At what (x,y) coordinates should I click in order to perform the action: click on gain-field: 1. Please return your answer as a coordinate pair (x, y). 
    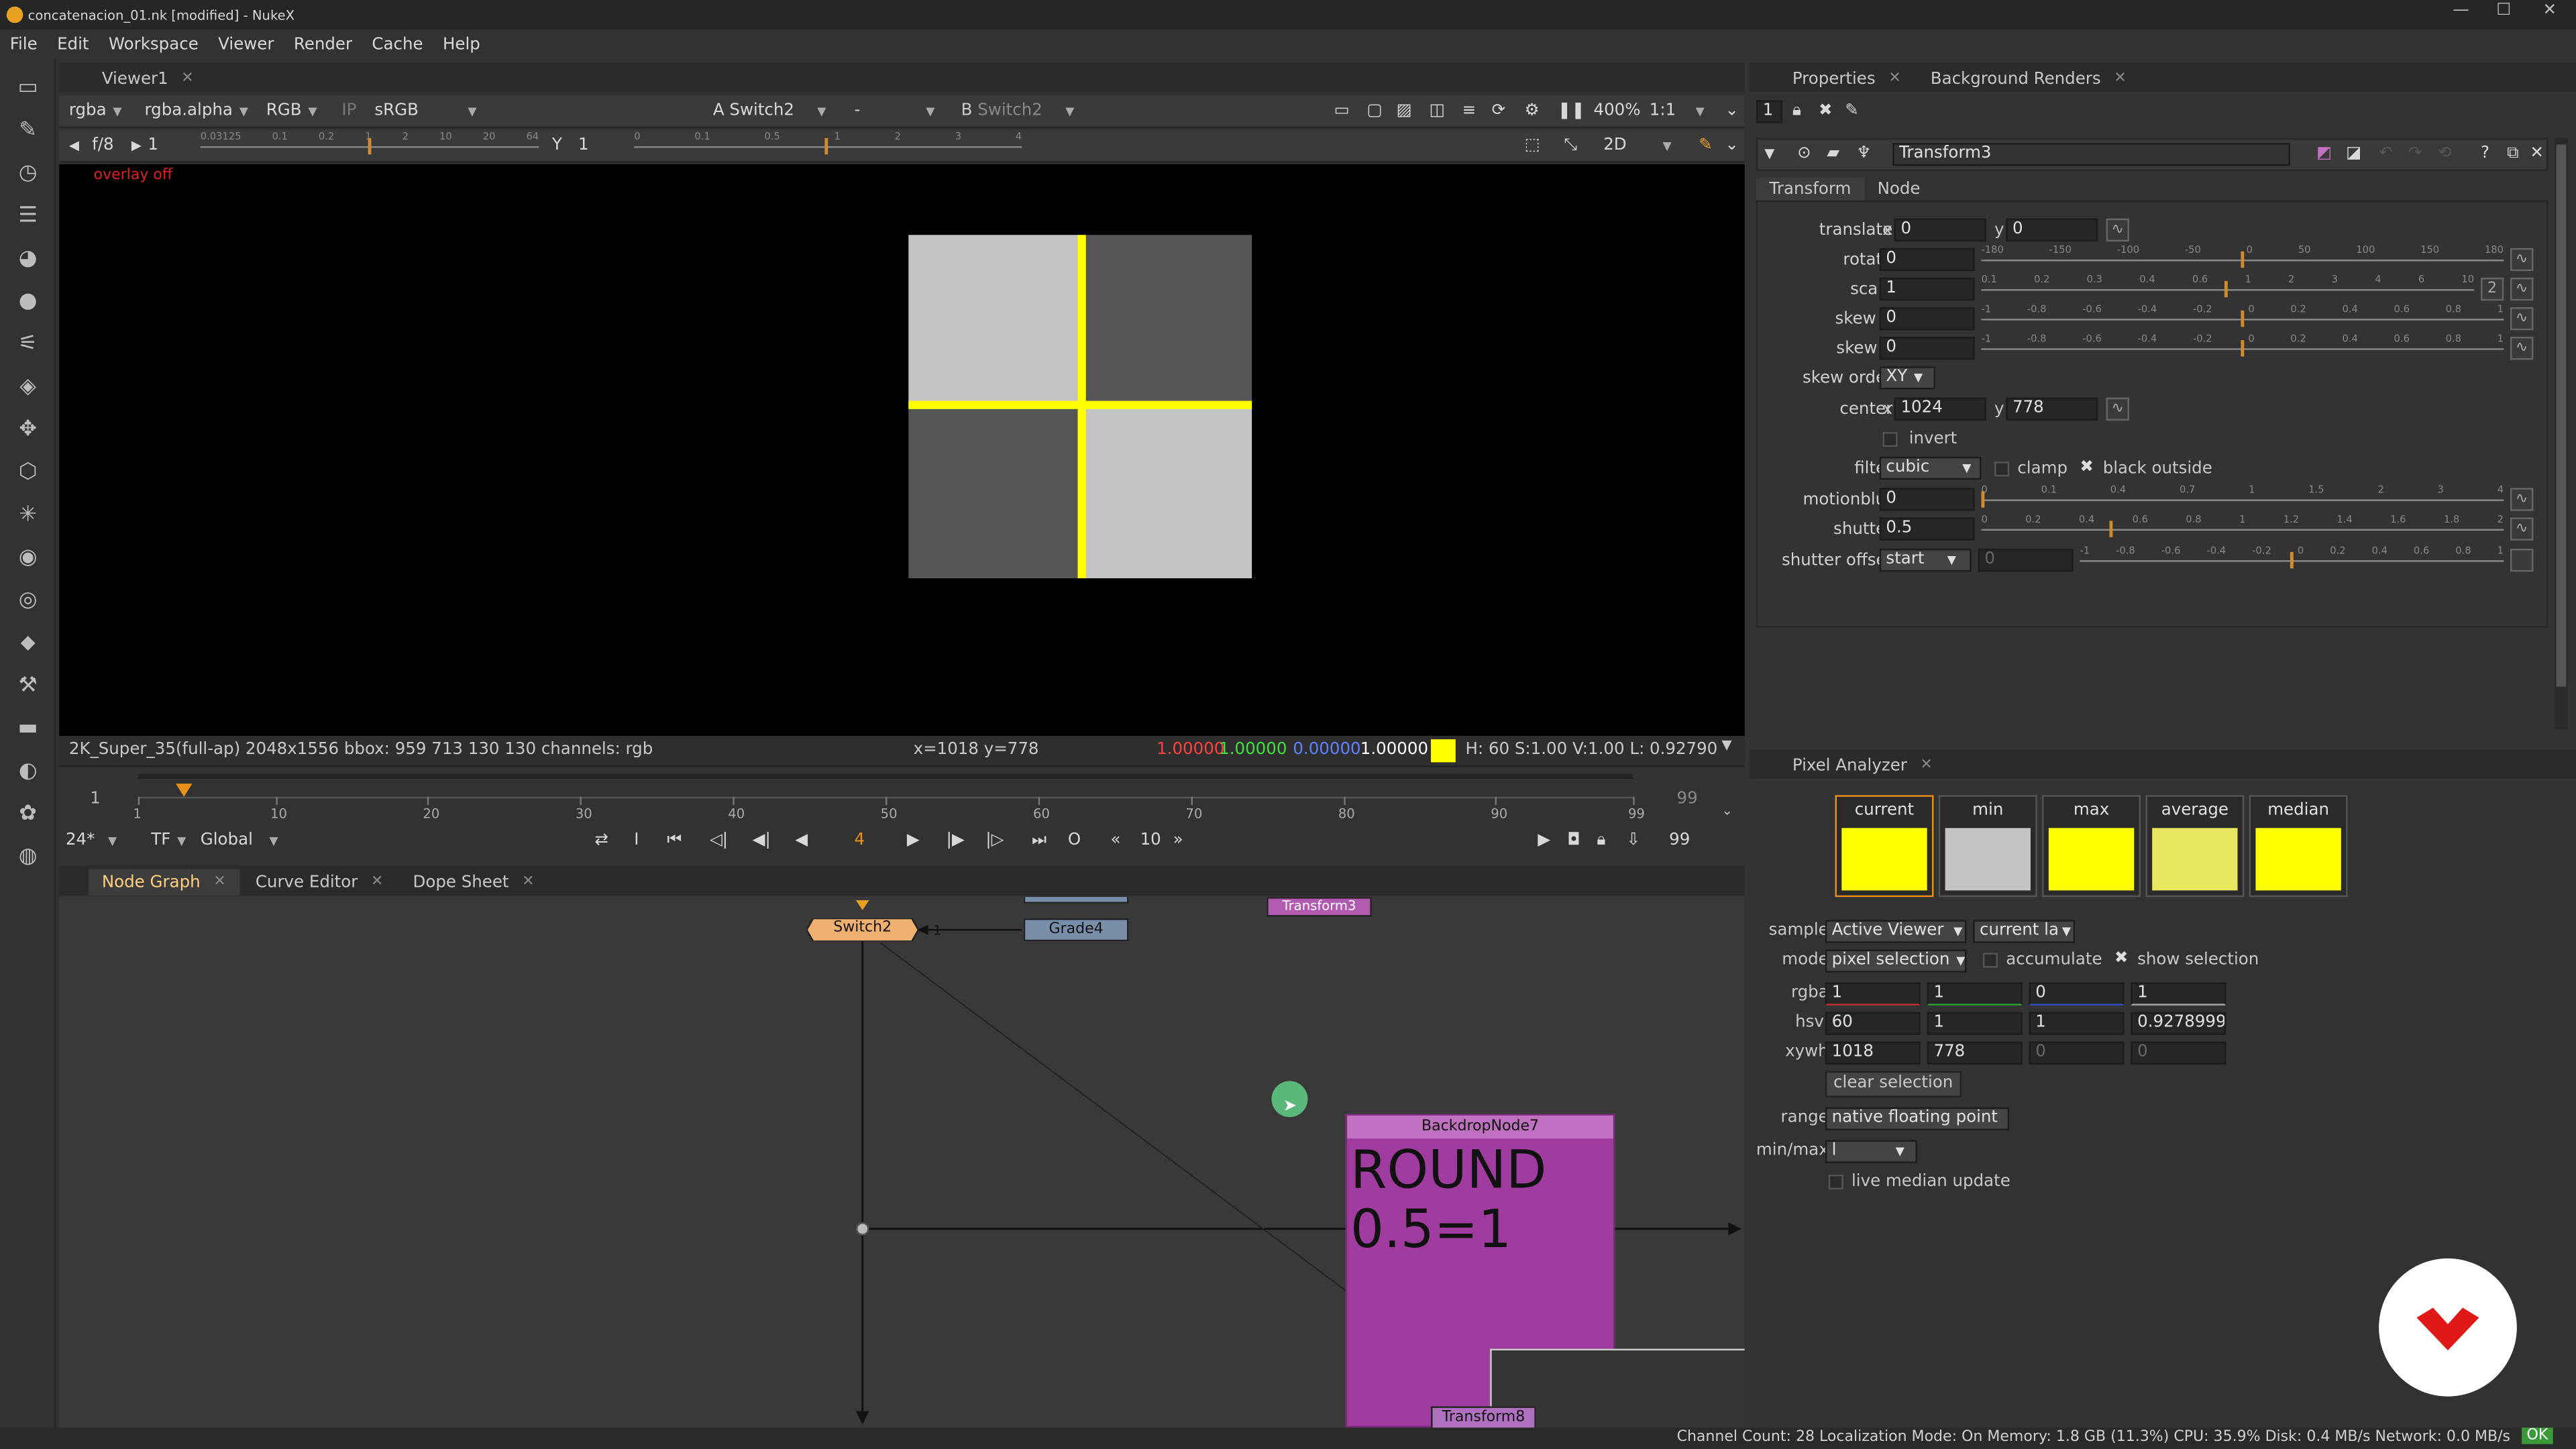
    Looking at the image, I should click on (153, 146).